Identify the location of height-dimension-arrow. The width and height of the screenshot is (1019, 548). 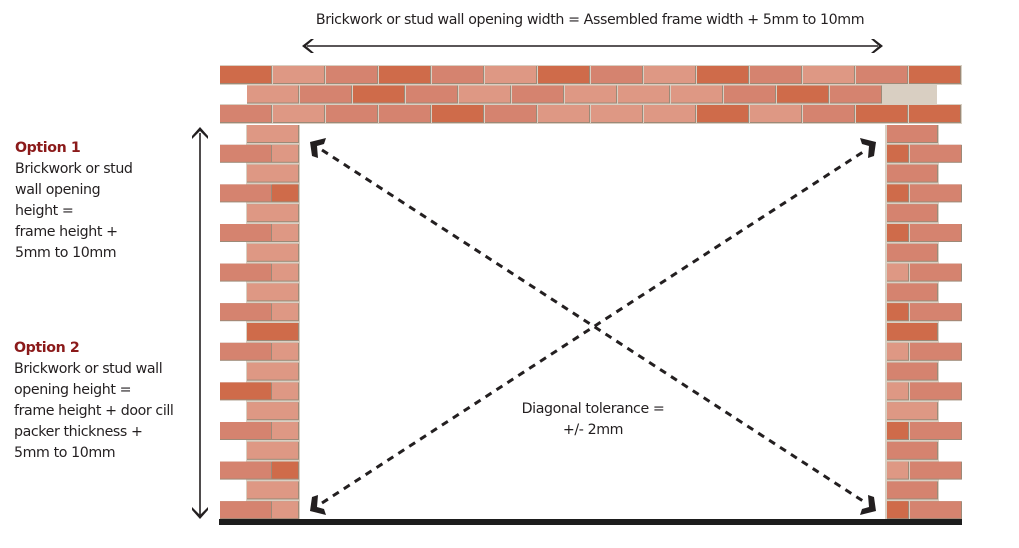
(200, 323).